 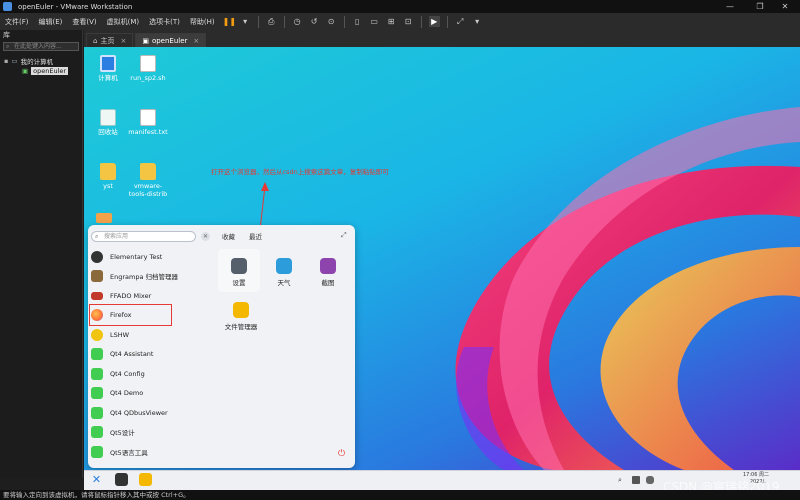 I want to click on start-menu-icon: ✕, so click(x=96, y=479).